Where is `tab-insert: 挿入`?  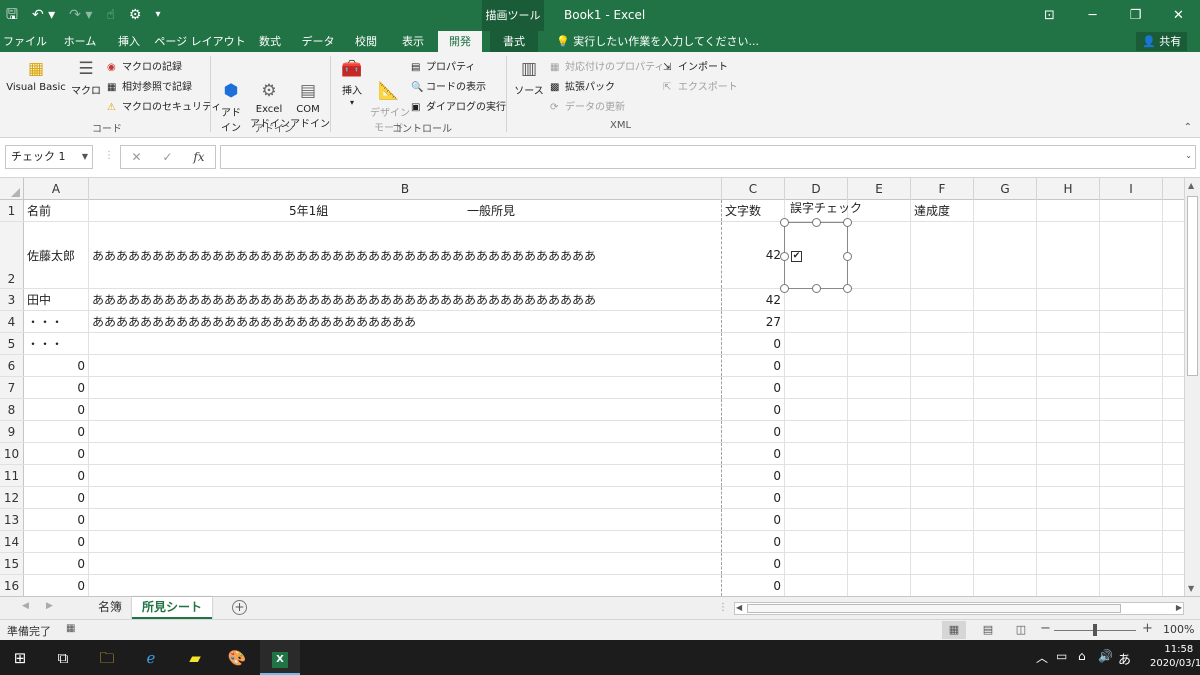
tab-insert: 挿入 is located at coordinates (129, 41).